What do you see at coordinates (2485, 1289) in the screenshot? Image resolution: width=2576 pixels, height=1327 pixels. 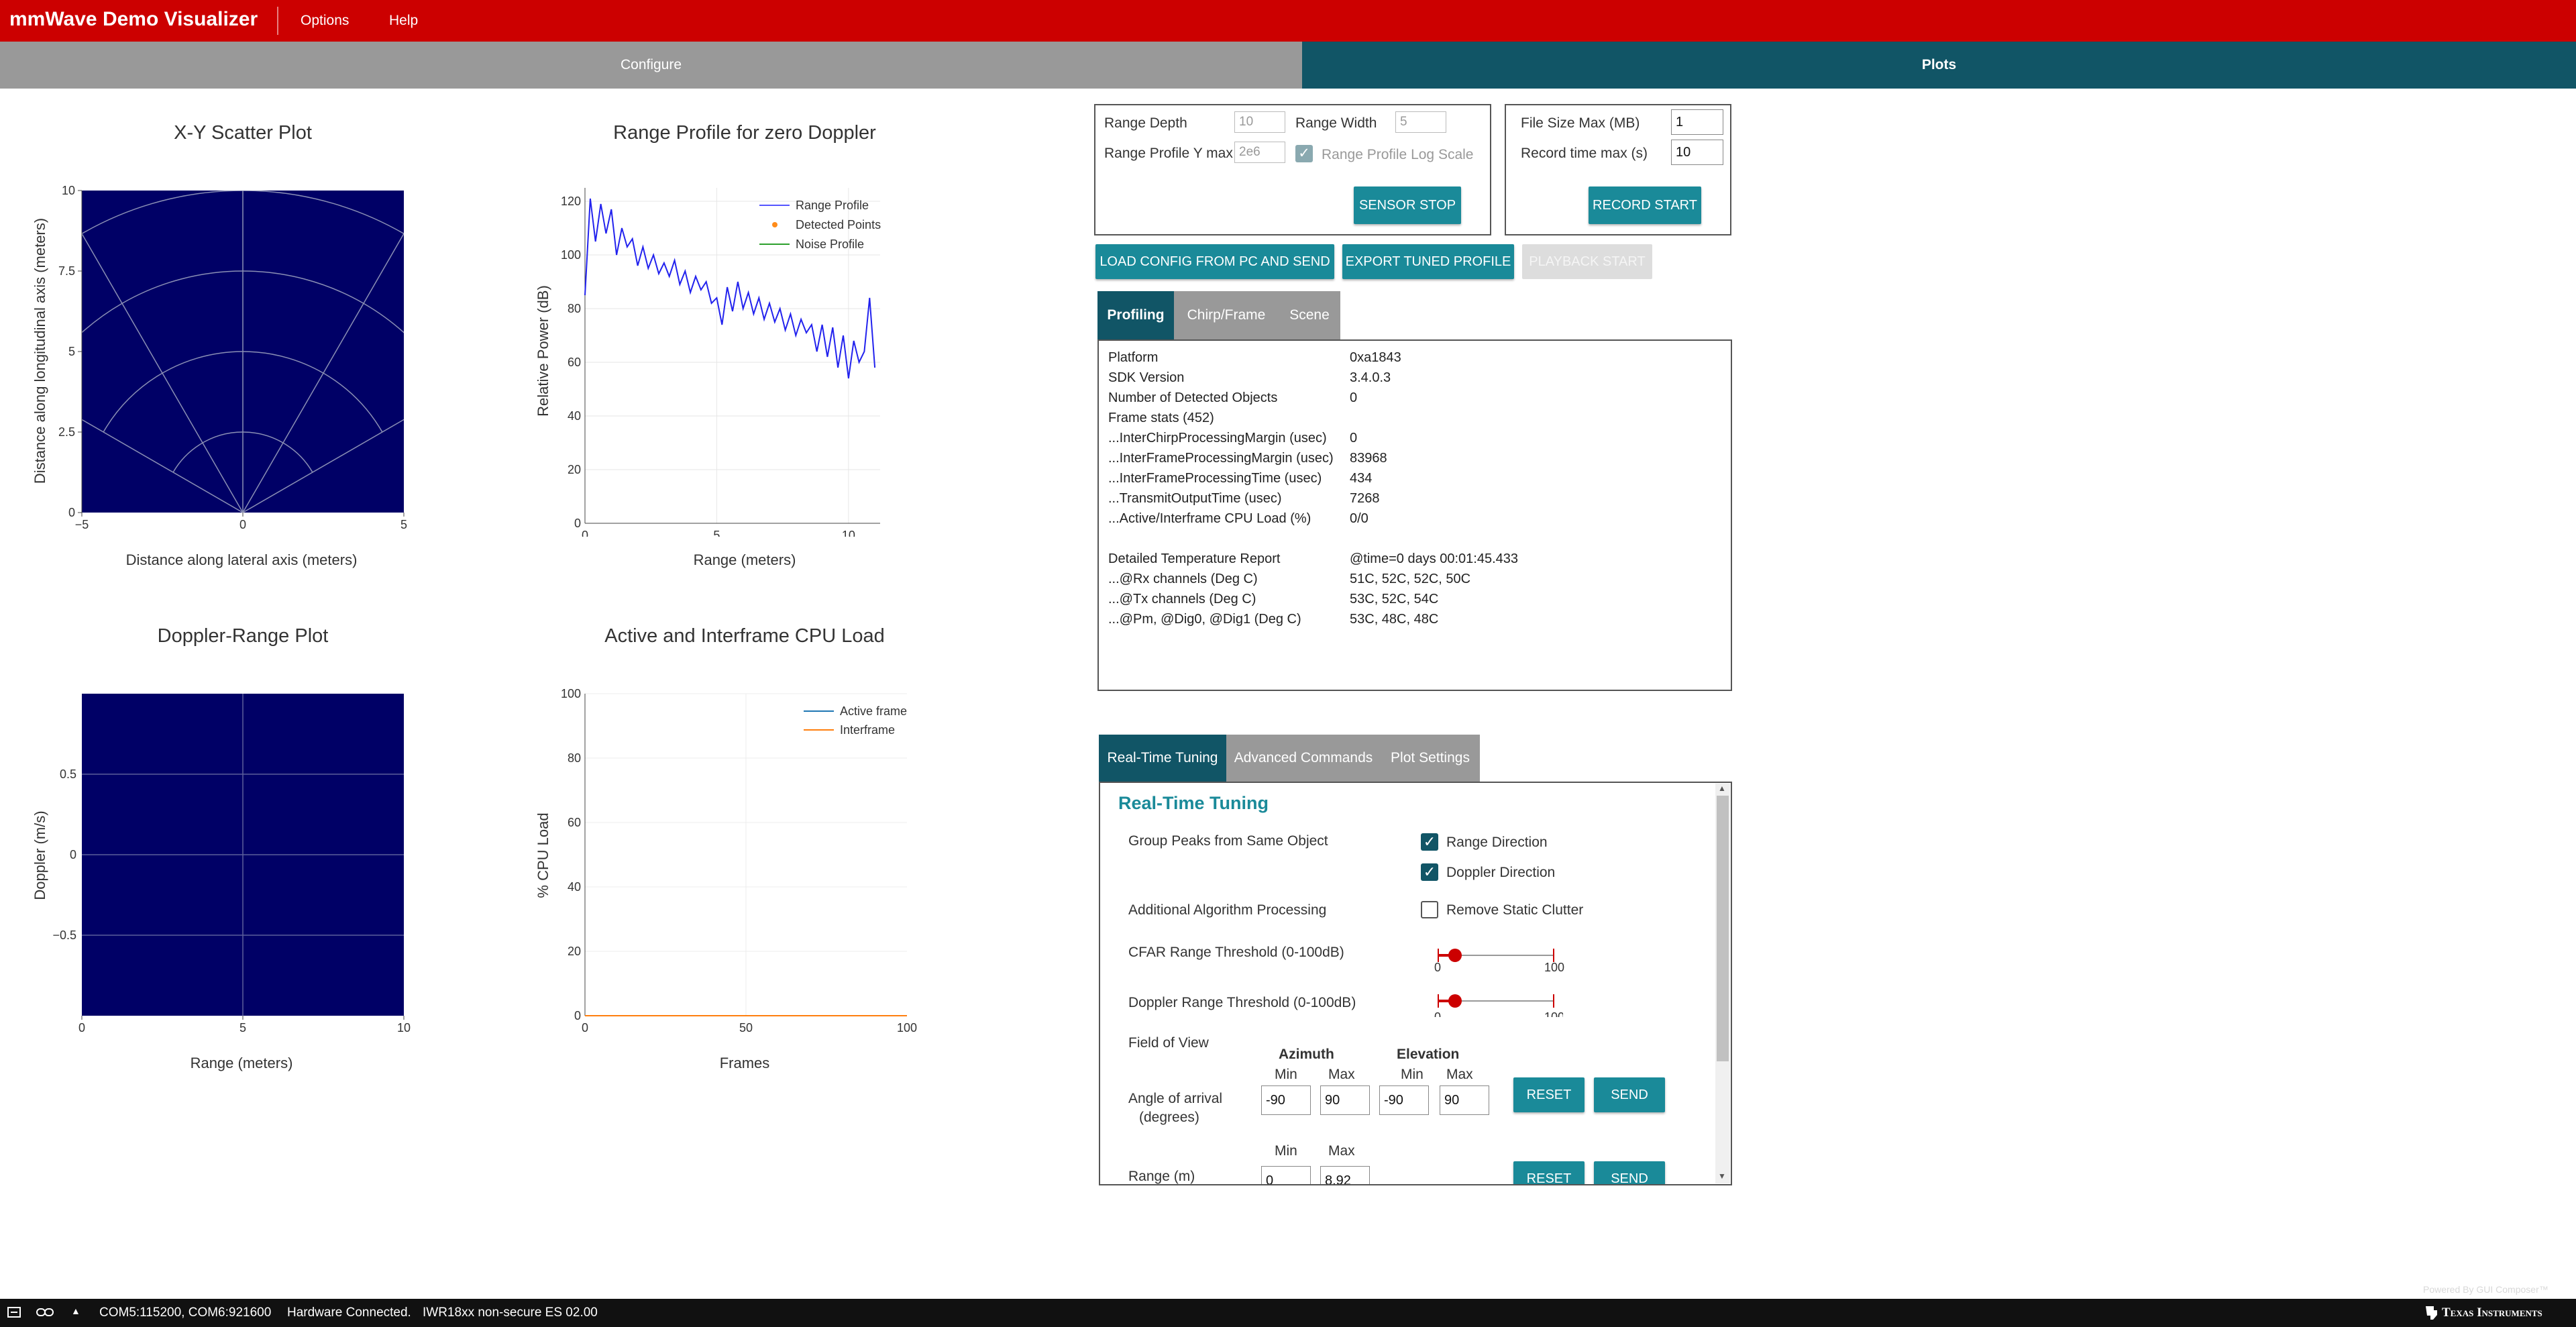 I see `gui-composer-watermark: Powered By GUI Composer™` at bounding box center [2485, 1289].